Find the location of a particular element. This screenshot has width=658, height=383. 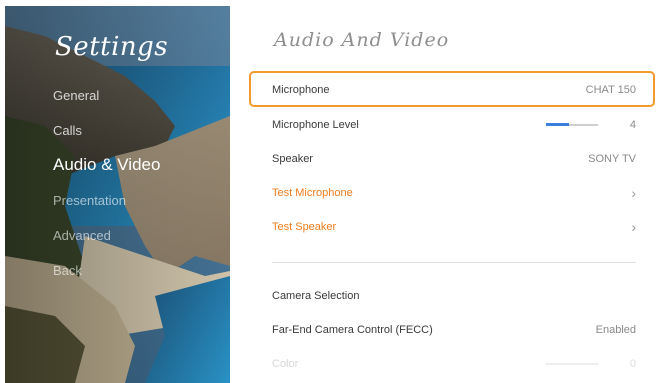

color-track is located at coordinates (571, 364).